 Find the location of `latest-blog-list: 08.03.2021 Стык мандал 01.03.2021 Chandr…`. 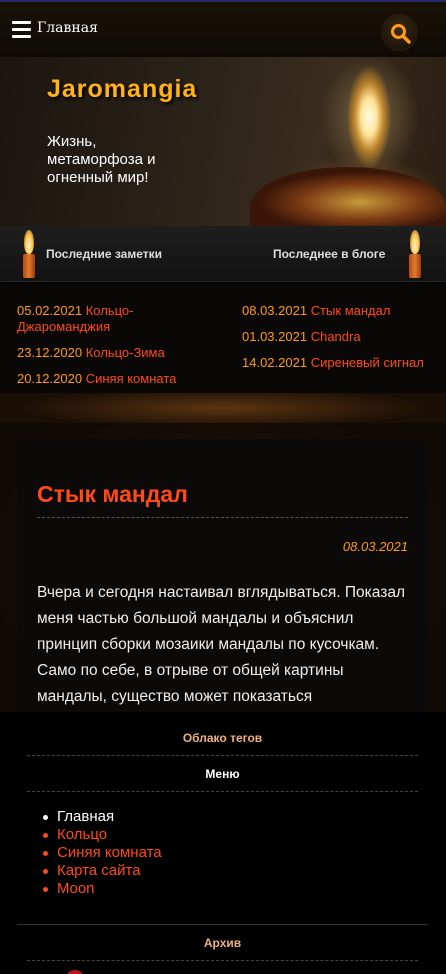

latest-blog-list: 08.03.2021 Стык мандал 01.03.2021 Chandr… is located at coordinates (337, 342).